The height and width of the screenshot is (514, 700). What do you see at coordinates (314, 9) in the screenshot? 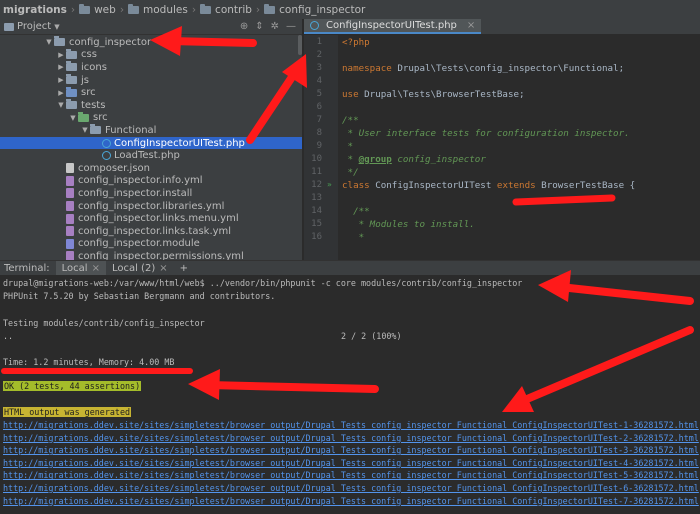
I see `breadcrumb-item: config_inspector` at bounding box center [314, 9].